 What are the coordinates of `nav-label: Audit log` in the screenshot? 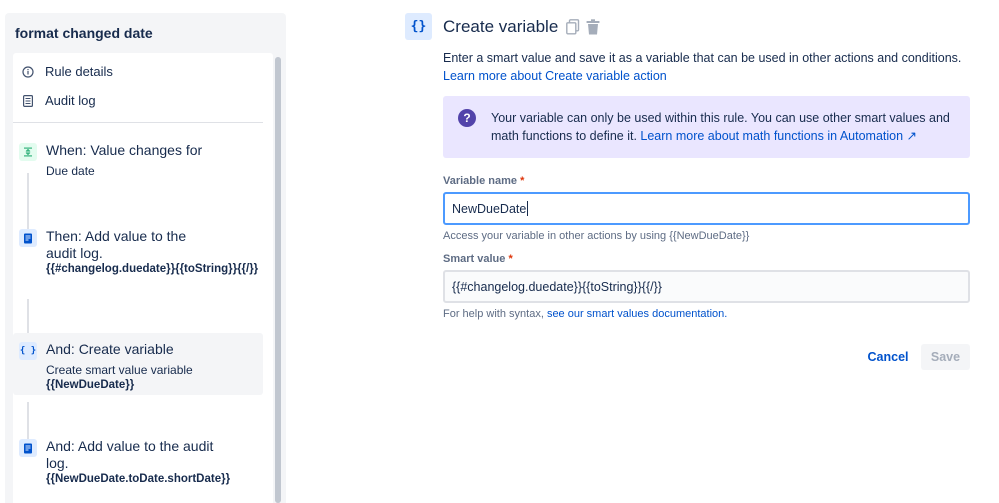 It's located at (70, 100).